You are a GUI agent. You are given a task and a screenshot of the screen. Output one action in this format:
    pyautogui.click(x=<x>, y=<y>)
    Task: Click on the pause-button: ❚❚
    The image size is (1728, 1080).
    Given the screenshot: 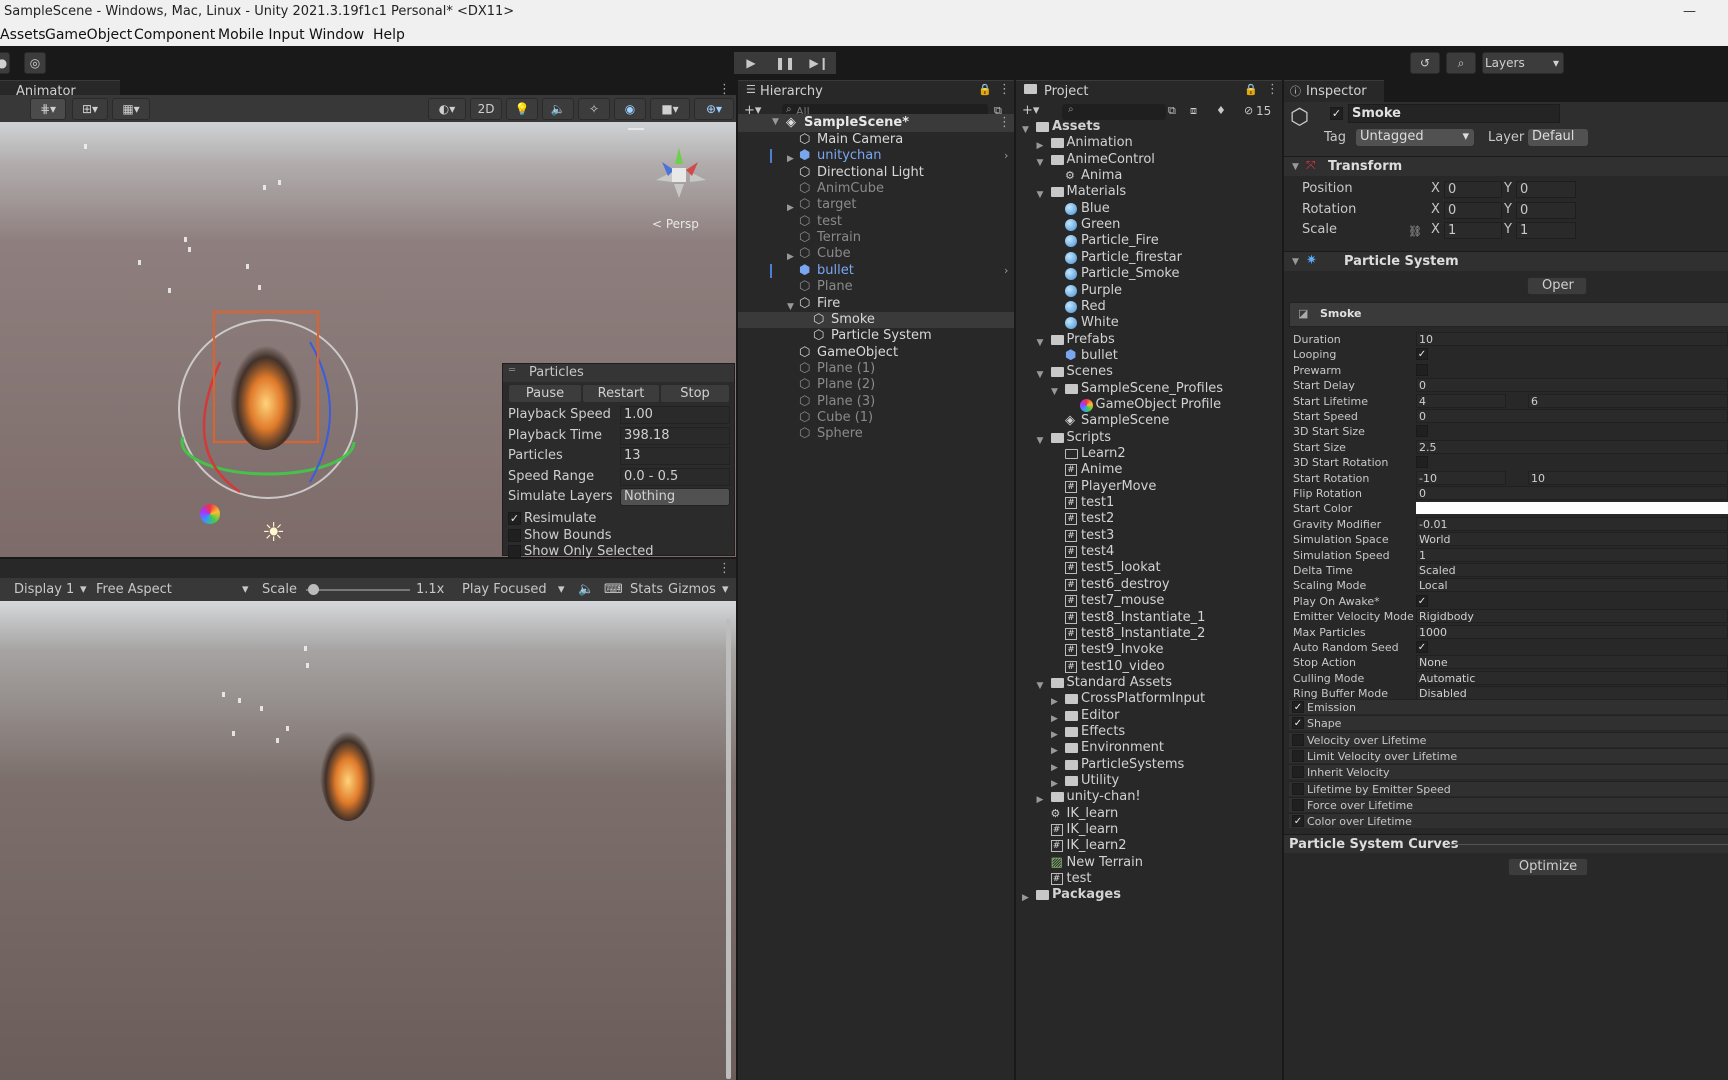 What is the action you would take?
    pyautogui.click(x=785, y=63)
    